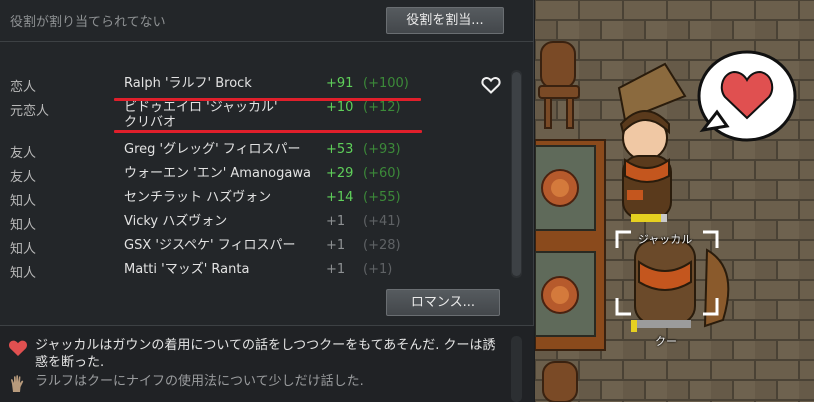  What do you see at coordinates (18, 348) in the screenshot?
I see `heart-icon` at bounding box center [18, 348].